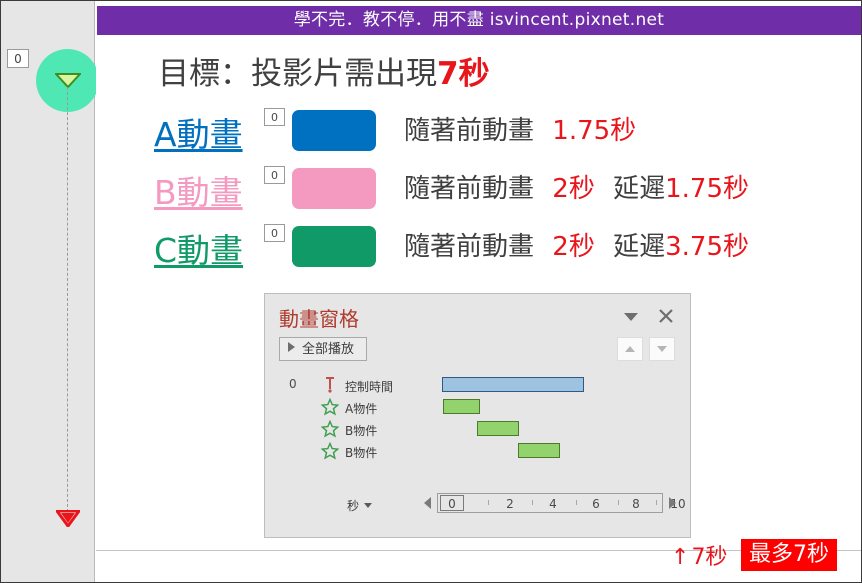 The image size is (862, 583). What do you see at coordinates (631, 317) in the screenshot?
I see `chevron-down-icon` at bounding box center [631, 317].